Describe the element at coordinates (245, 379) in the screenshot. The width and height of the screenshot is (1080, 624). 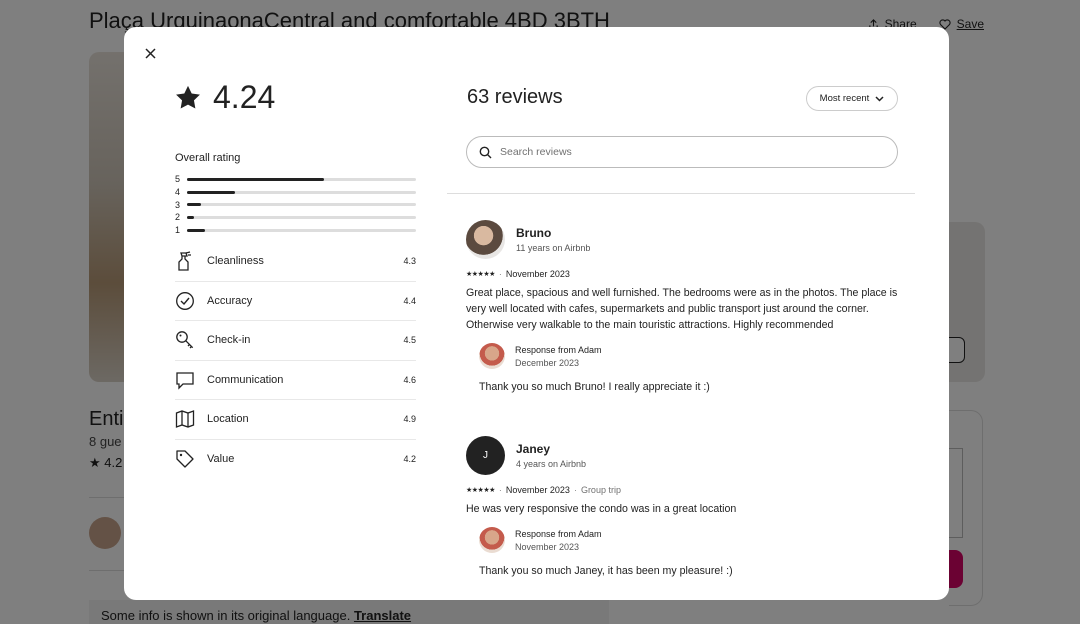
I see `category-label: Communication` at that location.